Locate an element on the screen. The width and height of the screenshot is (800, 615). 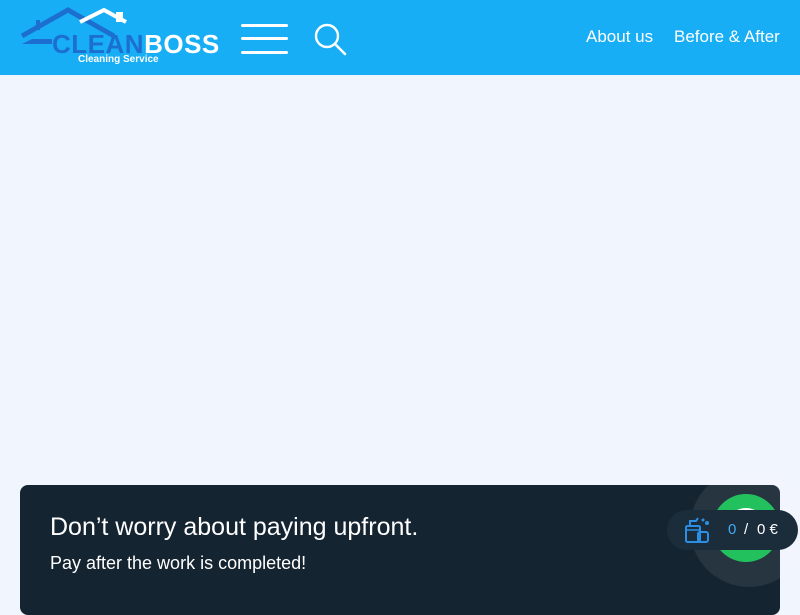
cart-summary: 0 / 0 € is located at coordinates (732, 530).